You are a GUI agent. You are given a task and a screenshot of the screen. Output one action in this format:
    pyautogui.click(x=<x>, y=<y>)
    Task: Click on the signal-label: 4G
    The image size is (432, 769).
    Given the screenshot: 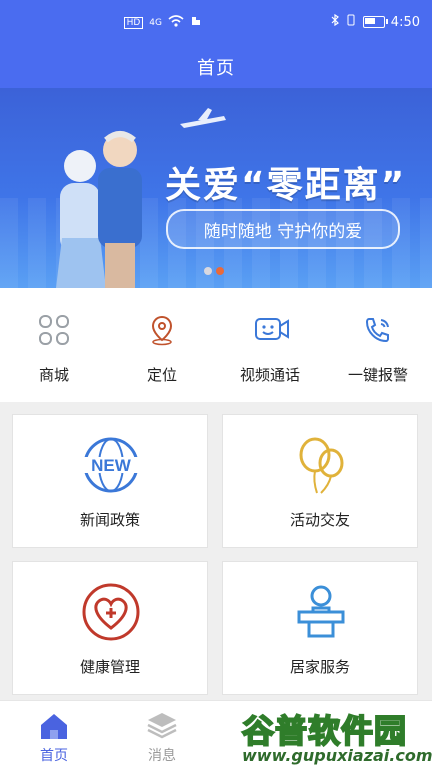 What is the action you would take?
    pyautogui.click(x=155, y=23)
    